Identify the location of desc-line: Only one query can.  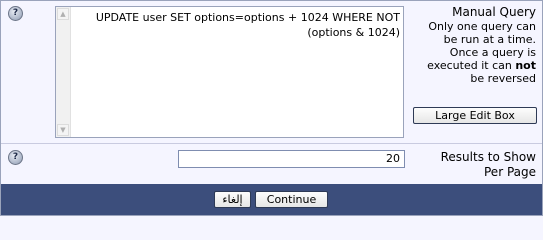
(482, 26).